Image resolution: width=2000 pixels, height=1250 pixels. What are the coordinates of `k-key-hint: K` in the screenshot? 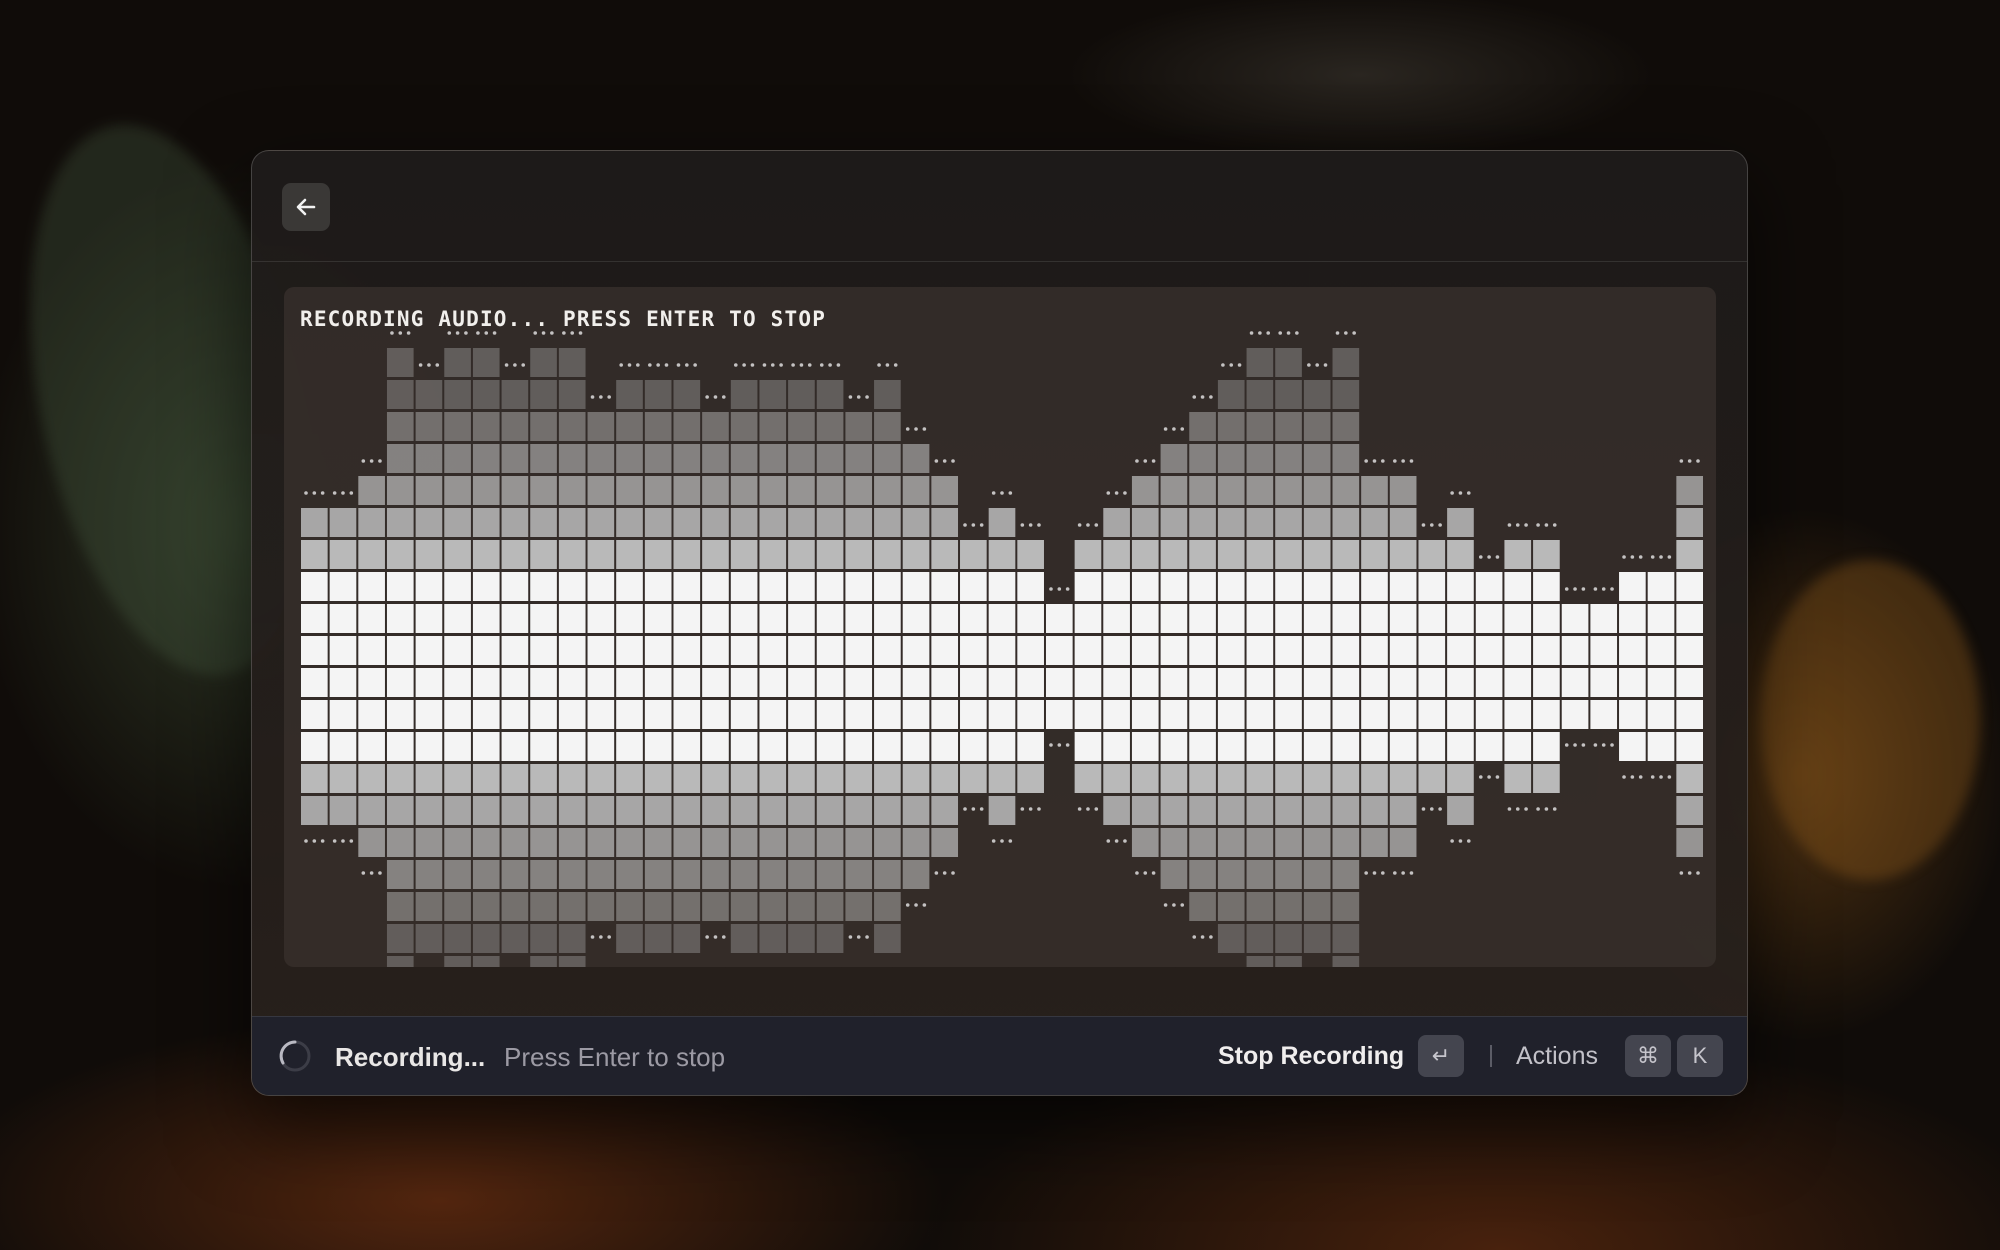 It's located at (1700, 1056).